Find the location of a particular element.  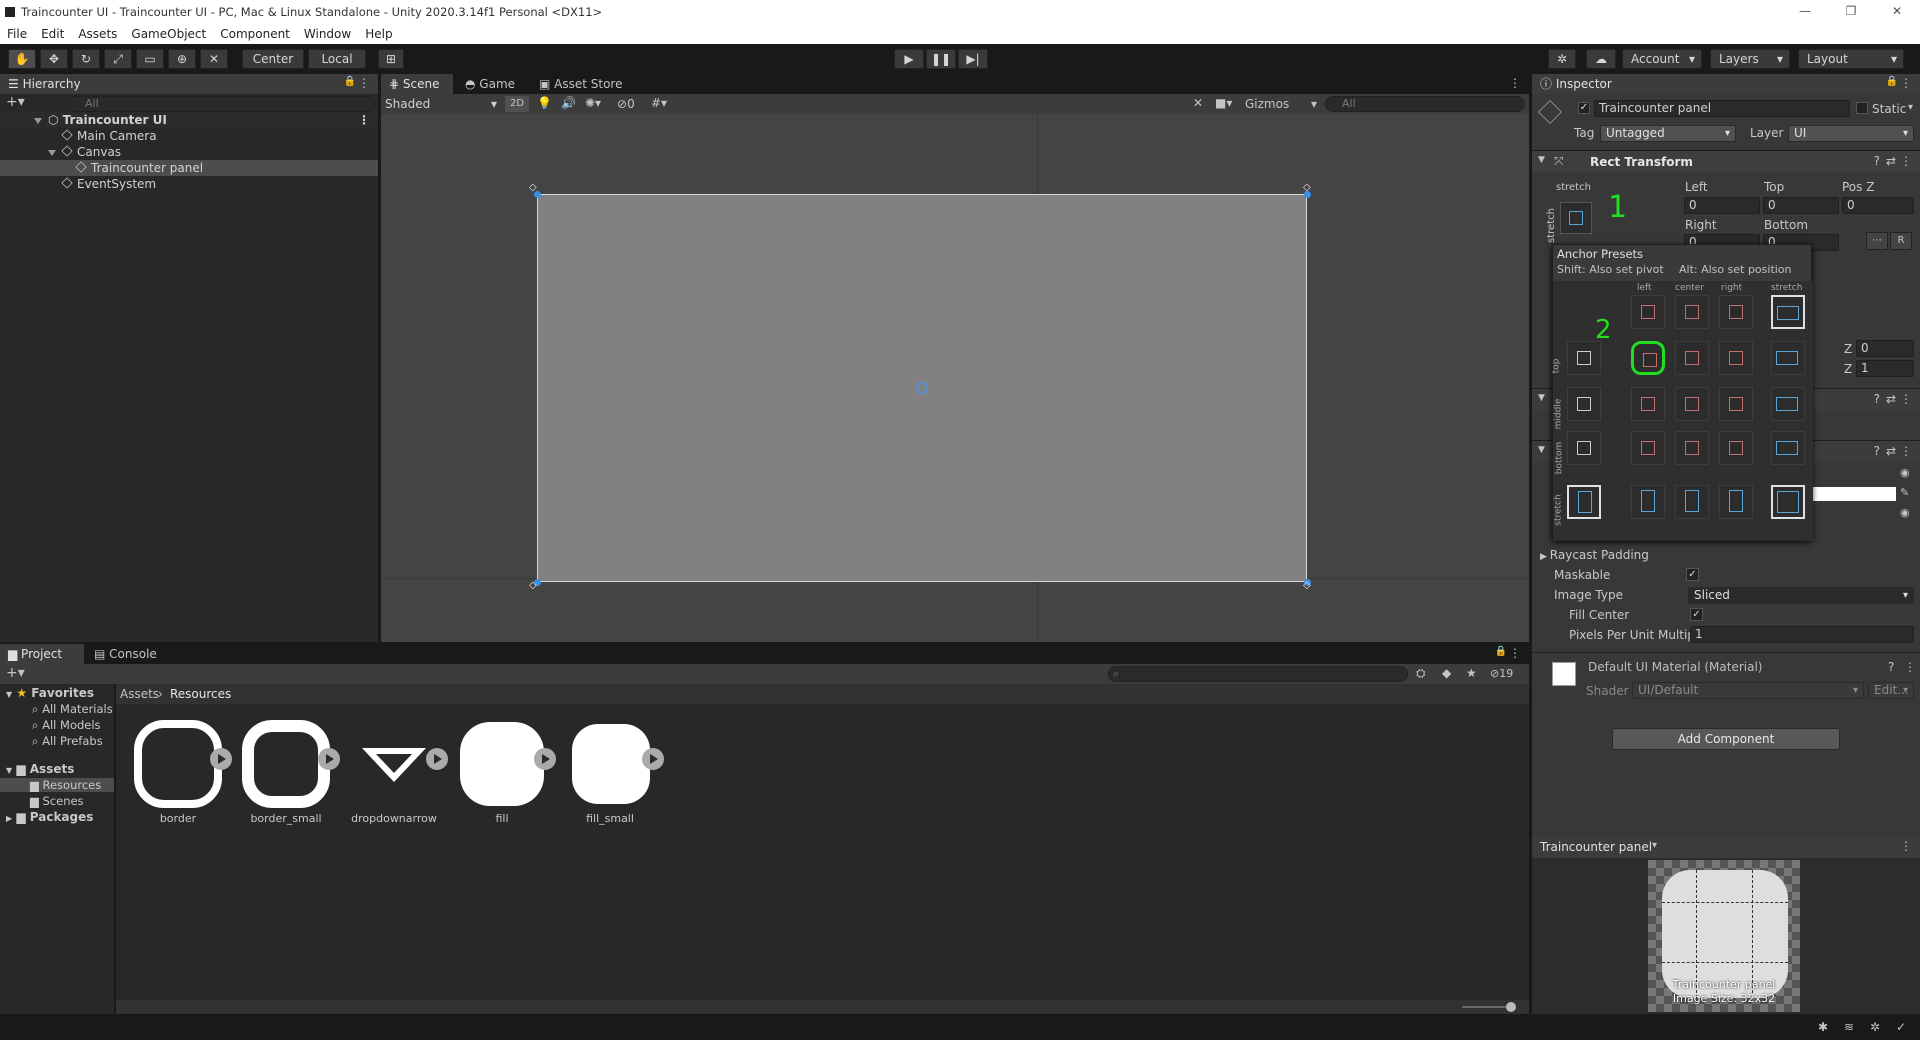

maximize-button: ❐ is located at coordinates (1851, 11).